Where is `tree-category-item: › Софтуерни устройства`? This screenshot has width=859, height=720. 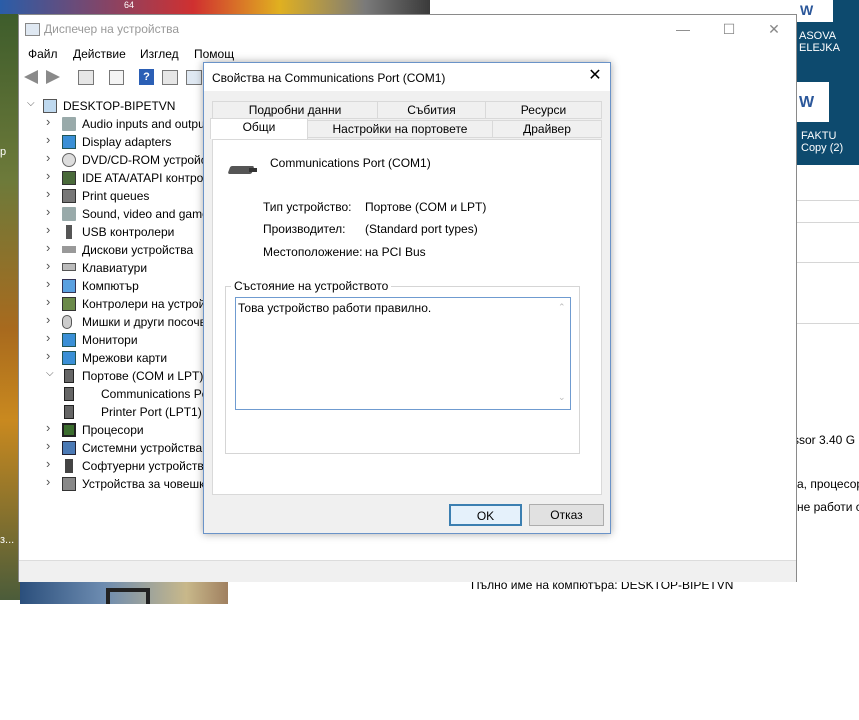 tree-category-item: › Софтуерни устройства is located at coordinates (119, 466).